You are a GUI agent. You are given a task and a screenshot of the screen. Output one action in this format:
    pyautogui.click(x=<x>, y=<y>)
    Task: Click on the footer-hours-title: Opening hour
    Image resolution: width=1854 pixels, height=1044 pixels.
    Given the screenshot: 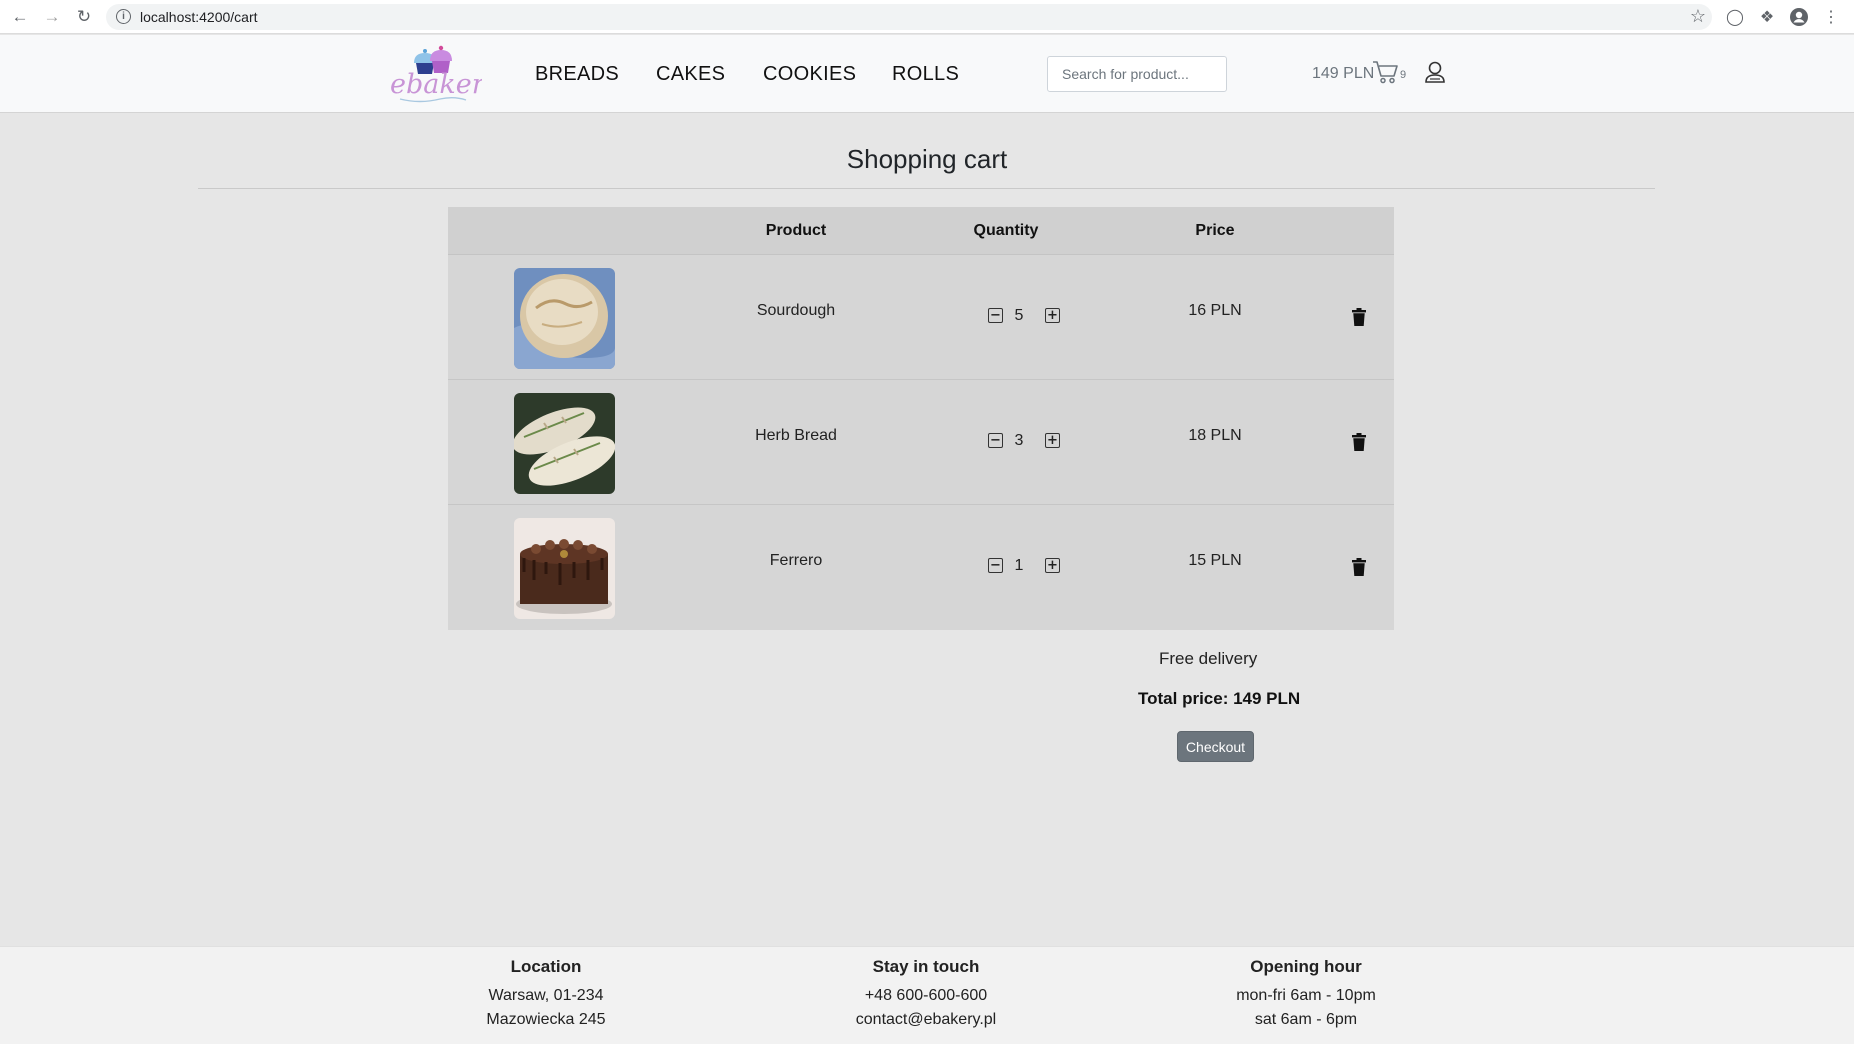 What is the action you would take?
    pyautogui.click(x=1306, y=966)
    